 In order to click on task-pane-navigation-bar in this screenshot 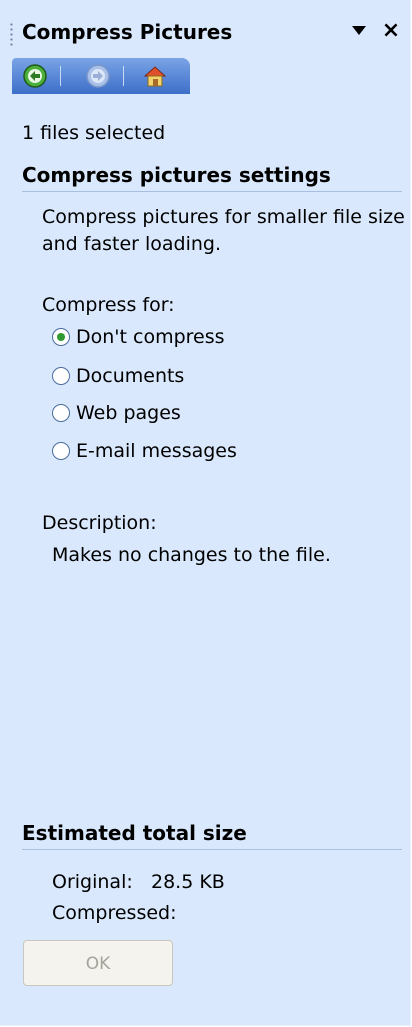, I will do `click(101, 76)`.